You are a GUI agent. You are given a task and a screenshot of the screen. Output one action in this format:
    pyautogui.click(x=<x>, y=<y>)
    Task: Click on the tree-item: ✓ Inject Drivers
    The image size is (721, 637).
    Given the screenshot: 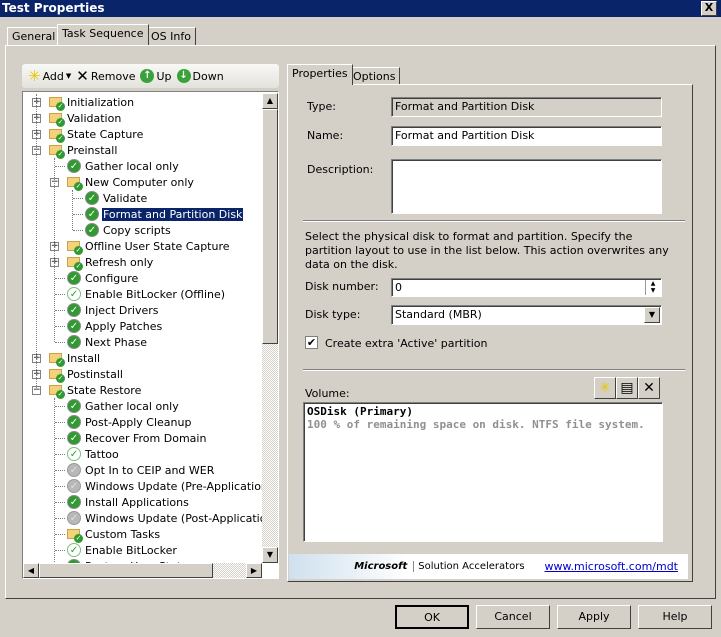 What is the action you would take?
    pyautogui.click(x=112, y=310)
    